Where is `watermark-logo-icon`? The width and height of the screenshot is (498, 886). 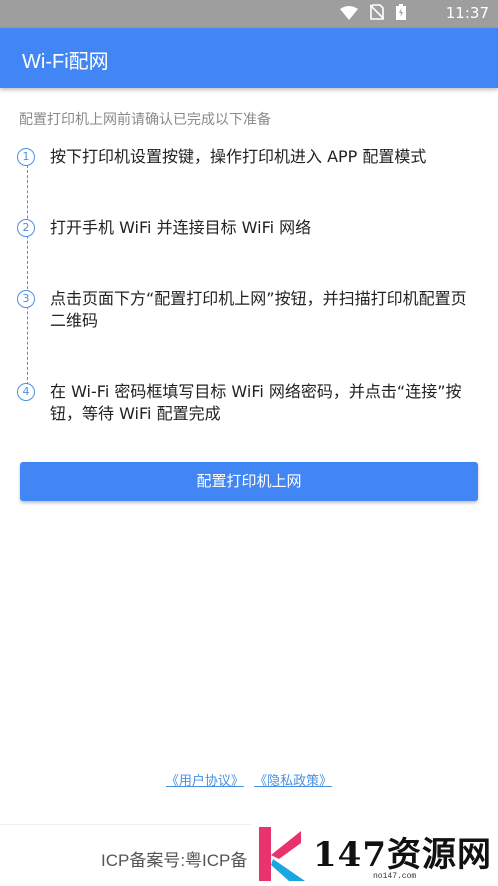
watermark-logo-icon is located at coordinates (282, 854).